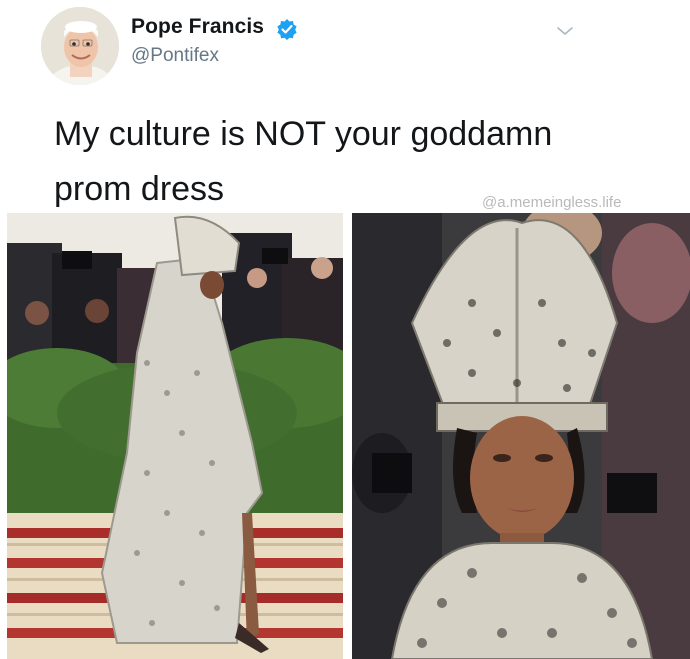 The image size is (690, 659). What do you see at coordinates (303, 134) in the screenshot?
I see `tweet-text-line-1: My culture is NOT your goddamn` at bounding box center [303, 134].